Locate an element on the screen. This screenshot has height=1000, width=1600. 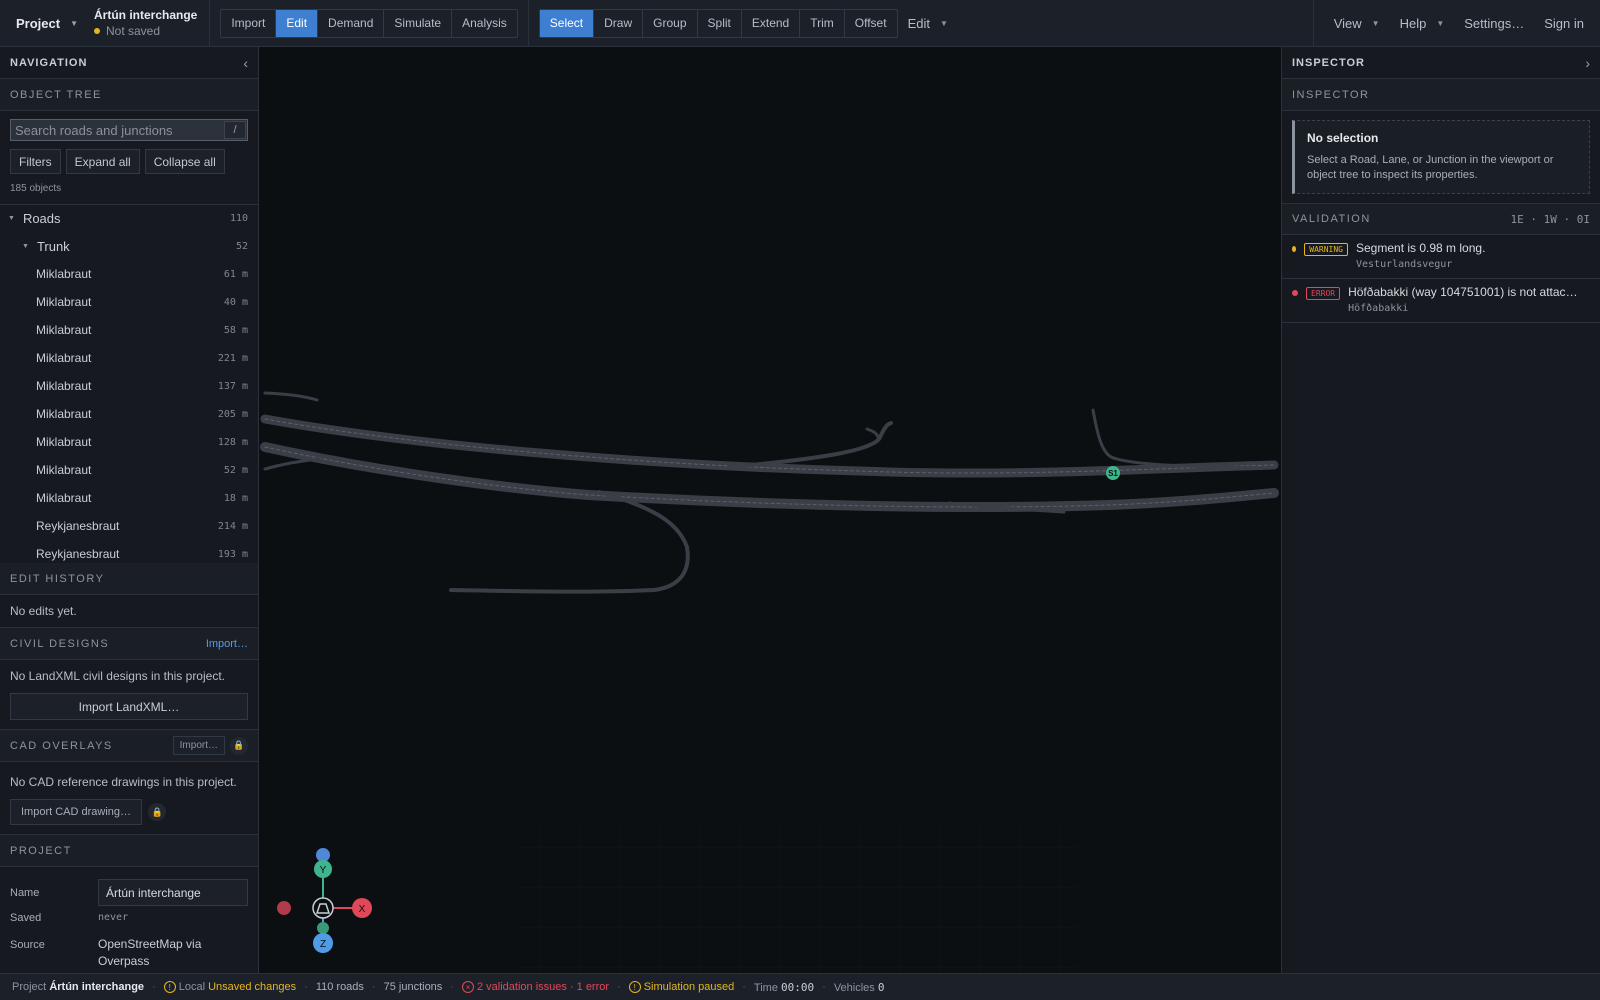
tool-draw: Draw is located at coordinates (619, 23).